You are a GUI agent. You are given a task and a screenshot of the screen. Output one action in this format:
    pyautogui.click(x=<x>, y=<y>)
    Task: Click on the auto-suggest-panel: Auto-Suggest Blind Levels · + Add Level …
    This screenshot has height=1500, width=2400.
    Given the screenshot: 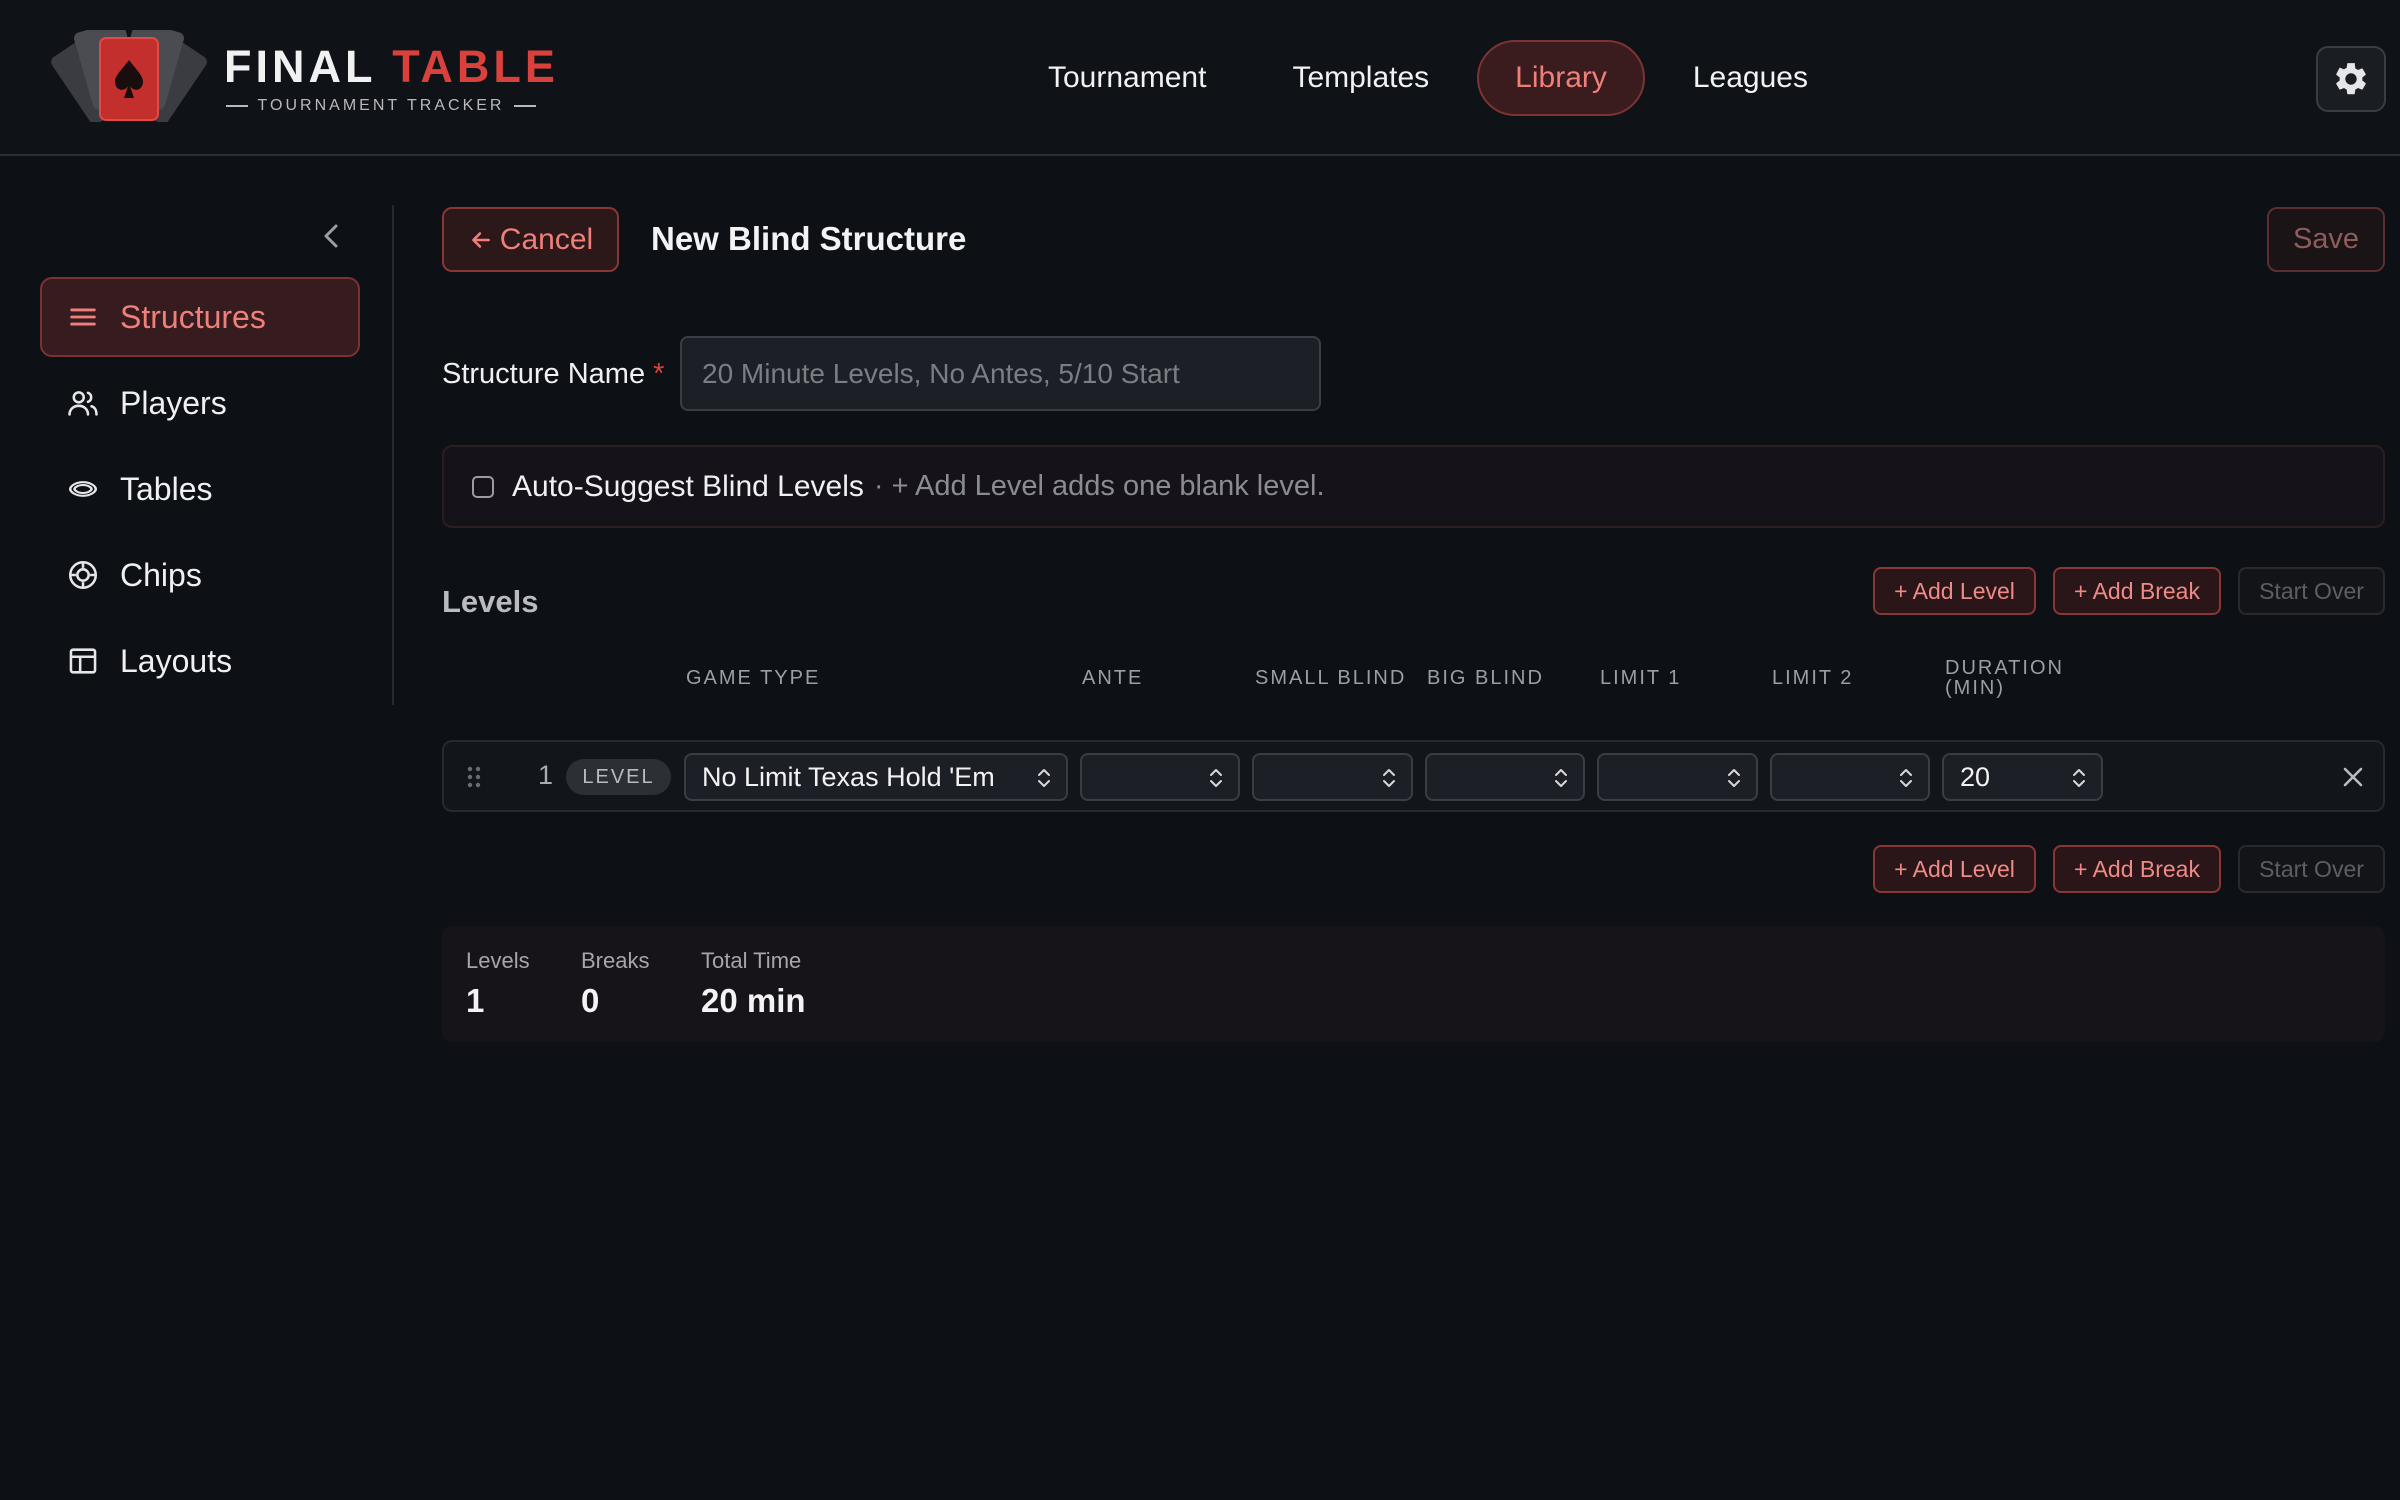 What is the action you would take?
    pyautogui.click(x=1413, y=486)
    